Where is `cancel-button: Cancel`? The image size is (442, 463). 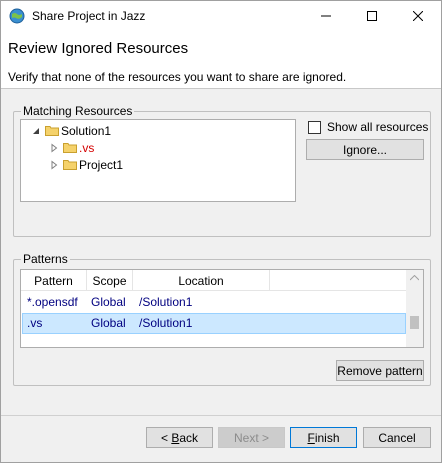 cancel-button: Cancel is located at coordinates (397, 437).